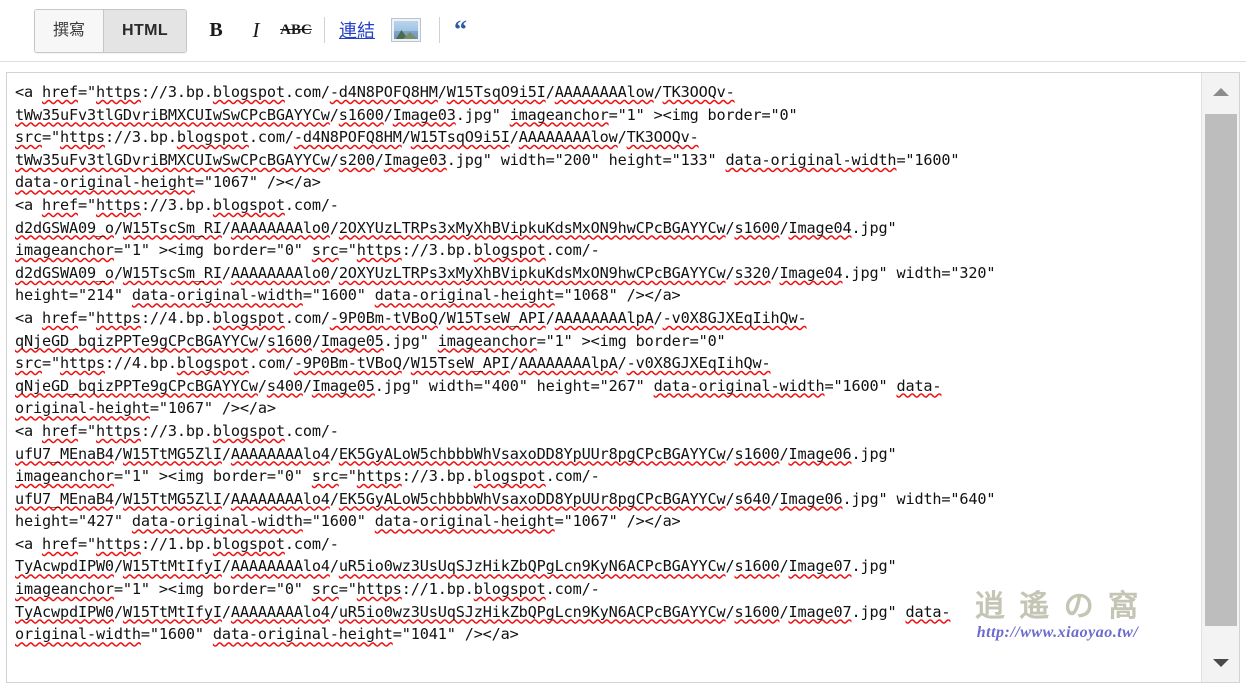 Image resolution: width=1246 pixels, height=689 pixels. I want to click on italic-button: I, so click(256, 30).